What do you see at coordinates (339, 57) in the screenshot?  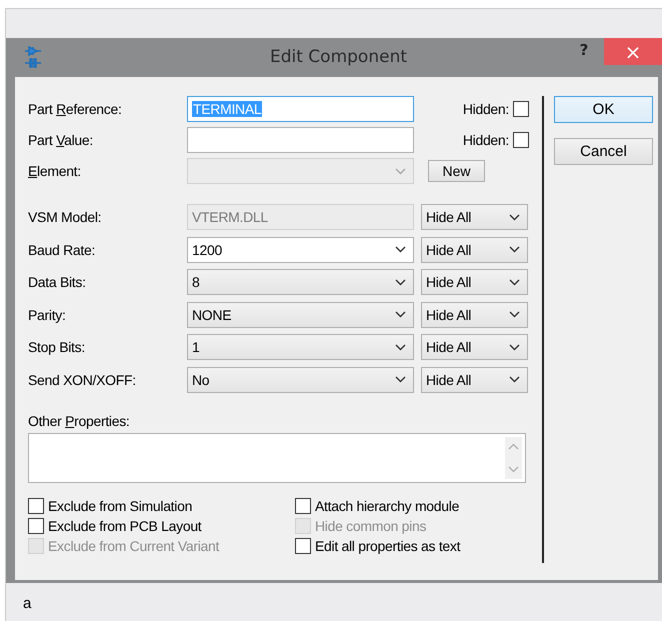 I see `window-title: Edit Component` at bounding box center [339, 57].